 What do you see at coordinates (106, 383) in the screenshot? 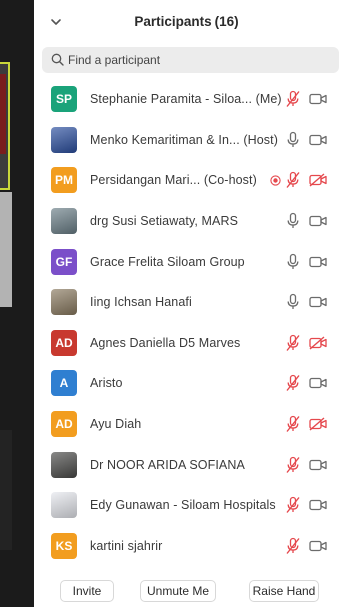
I see `participant-name: Aristo` at bounding box center [106, 383].